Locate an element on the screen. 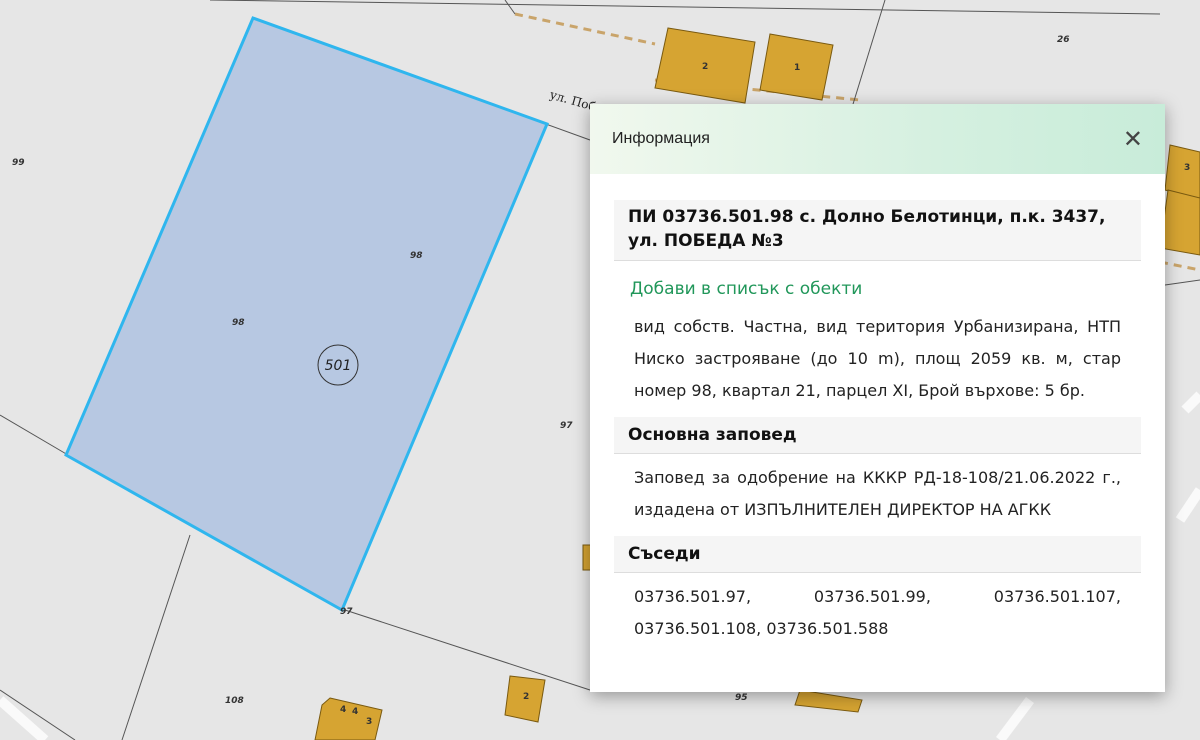 This screenshot has width=1200, height=740. label-97: 97 is located at coordinates (566, 426).